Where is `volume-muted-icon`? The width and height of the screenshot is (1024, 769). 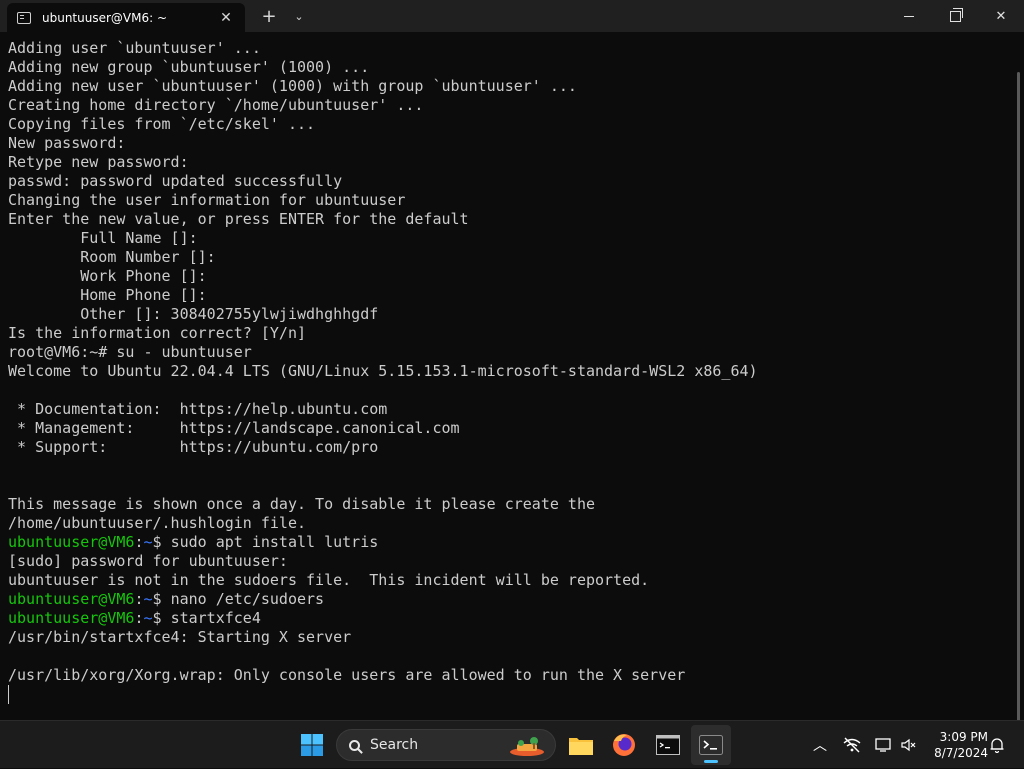
volume-muted-icon is located at coordinates (909, 745).